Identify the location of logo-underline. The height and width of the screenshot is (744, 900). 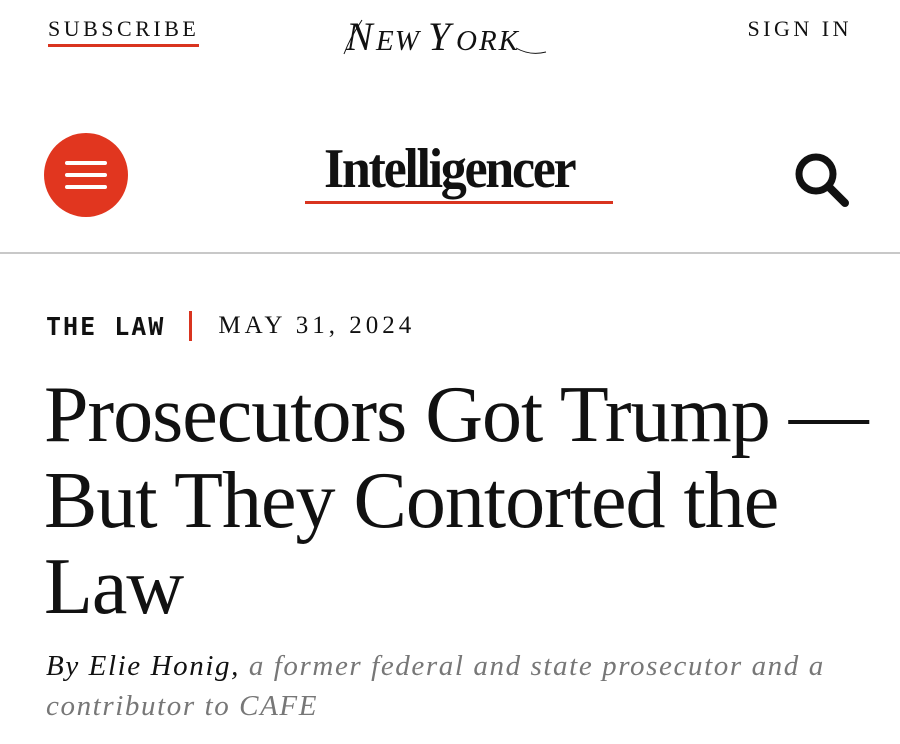
(459, 202).